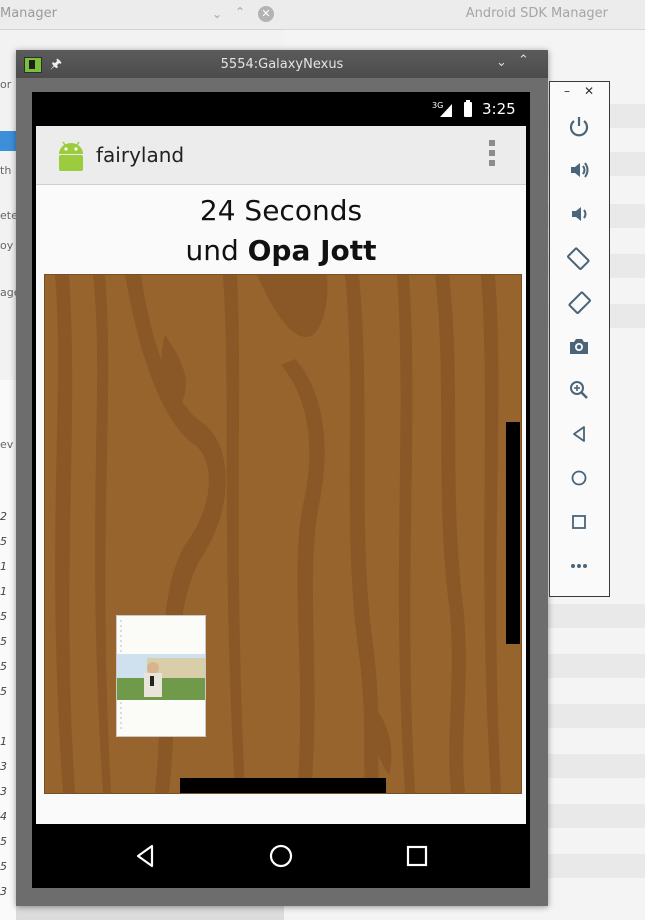 Image resolution: width=645 pixels, height=920 pixels. What do you see at coordinates (28, 13) in the screenshot?
I see `background-window-title: Manager` at bounding box center [28, 13].